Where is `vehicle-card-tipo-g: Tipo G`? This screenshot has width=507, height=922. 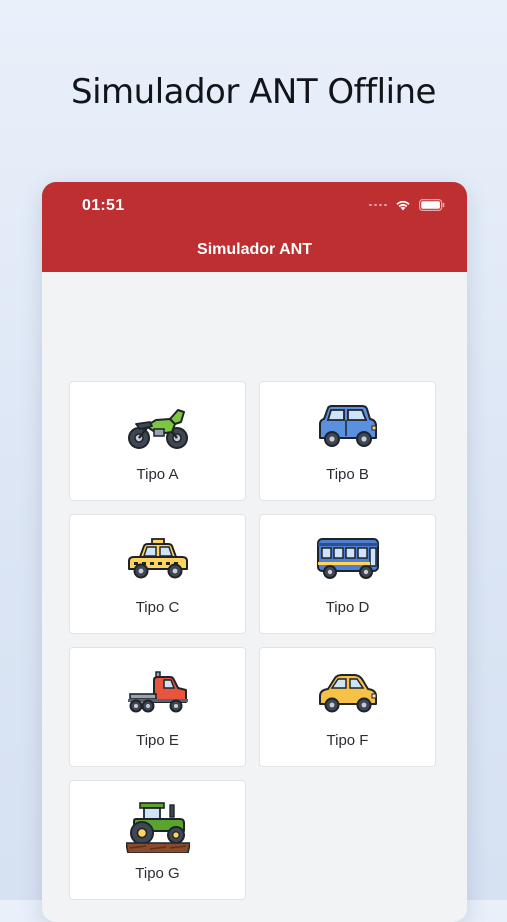 vehicle-card-tipo-g: Tipo G is located at coordinates (157, 840).